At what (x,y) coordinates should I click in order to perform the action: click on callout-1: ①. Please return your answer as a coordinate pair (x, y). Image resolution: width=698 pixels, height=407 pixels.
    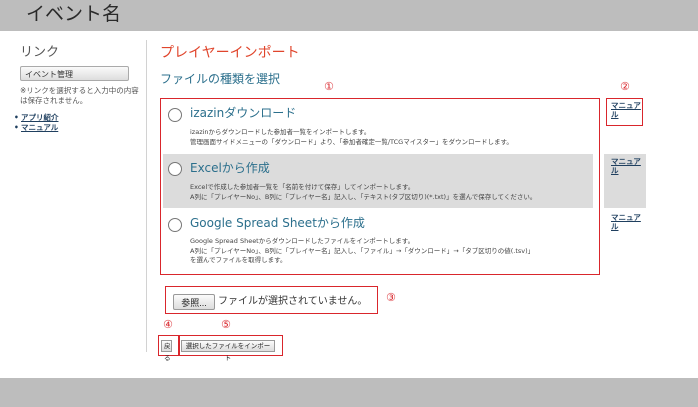
    Looking at the image, I should click on (329, 86).